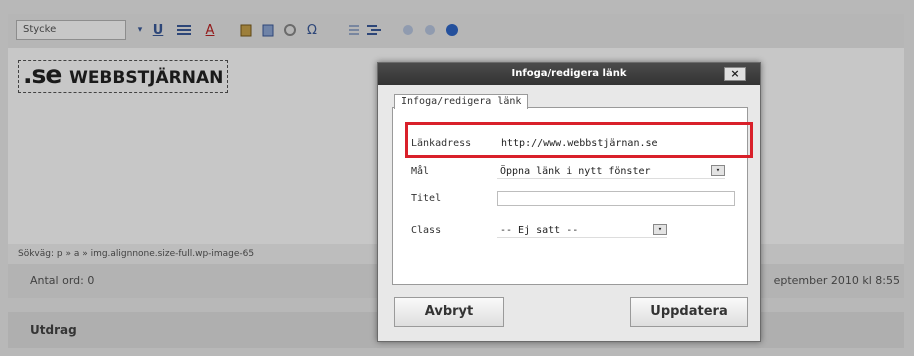 This screenshot has height=356, width=914. What do you see at coordinates (312, 30) in the screenshot?
I see `omega-icon: Ω` at bounding box center [312, 30].